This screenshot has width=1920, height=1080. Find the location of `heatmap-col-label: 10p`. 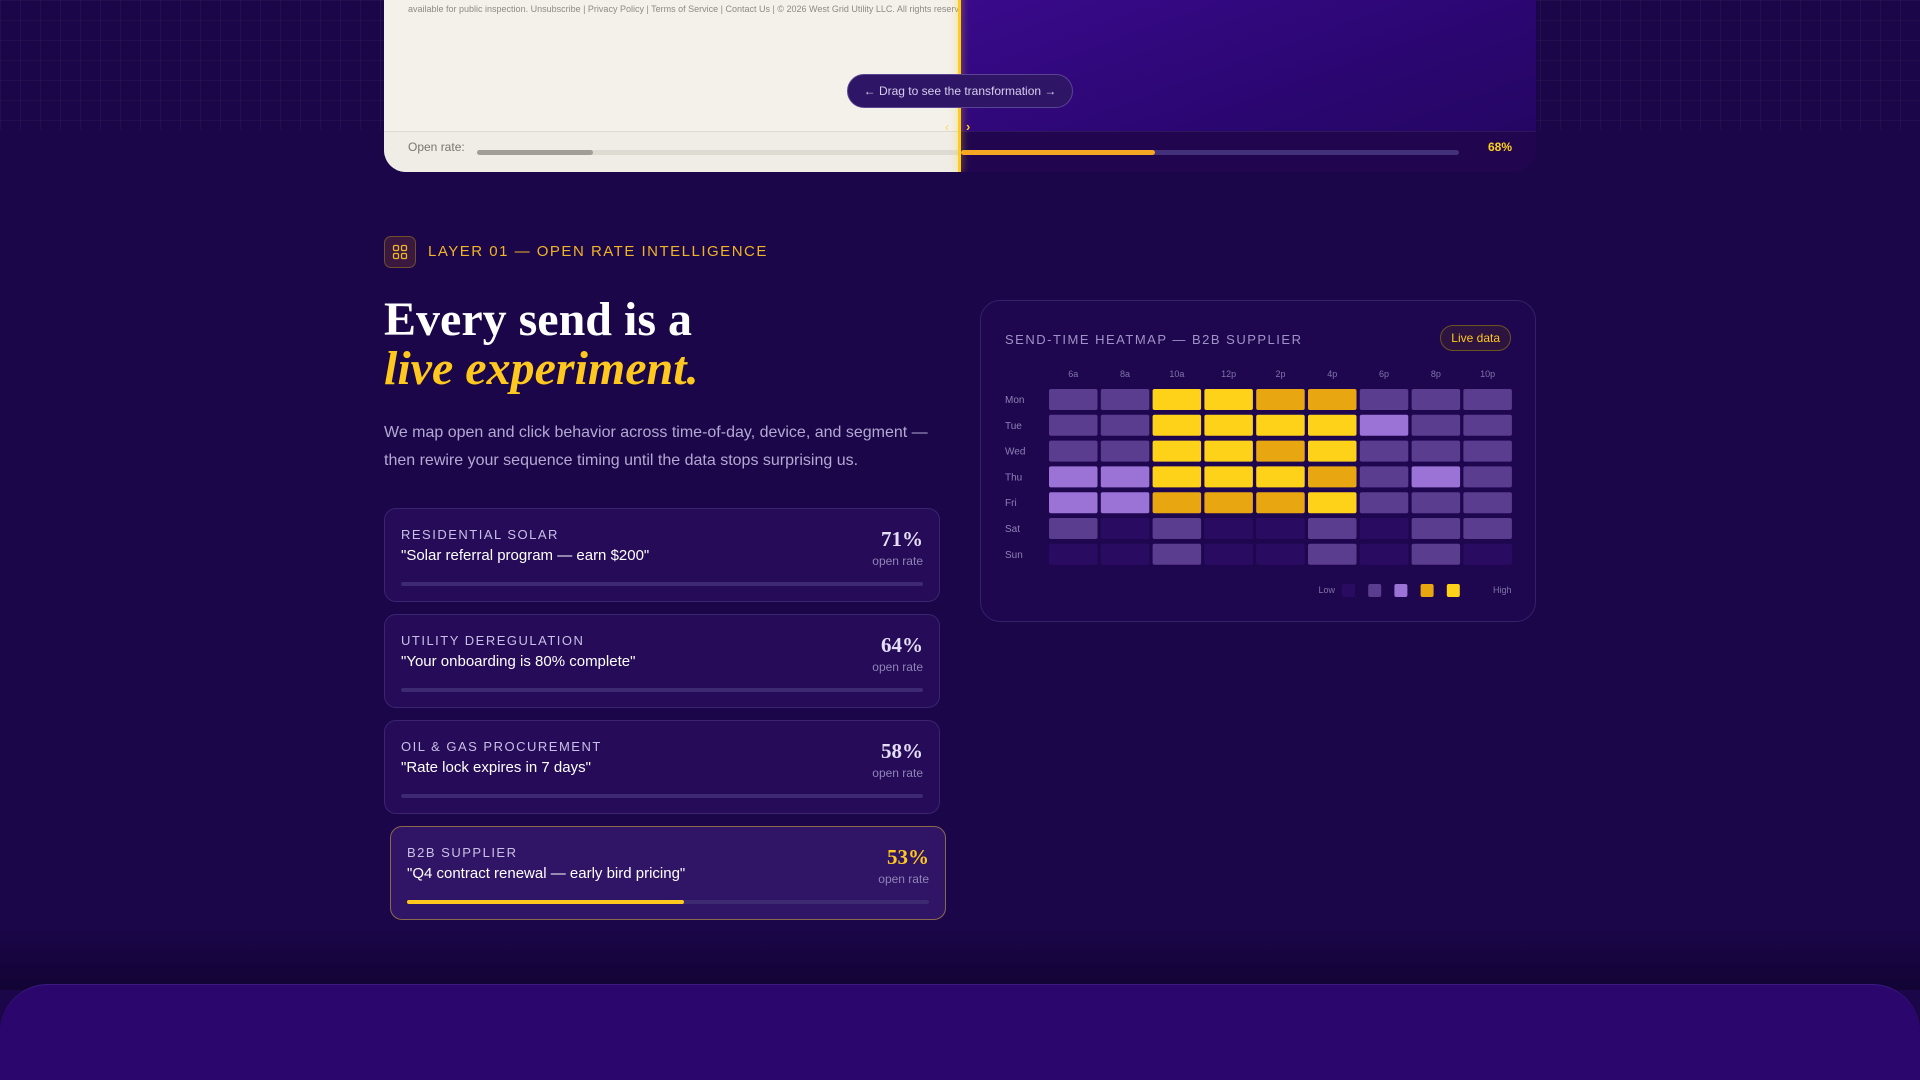

heatmap-col-label: 10p is located at coordinates (1487, 374).